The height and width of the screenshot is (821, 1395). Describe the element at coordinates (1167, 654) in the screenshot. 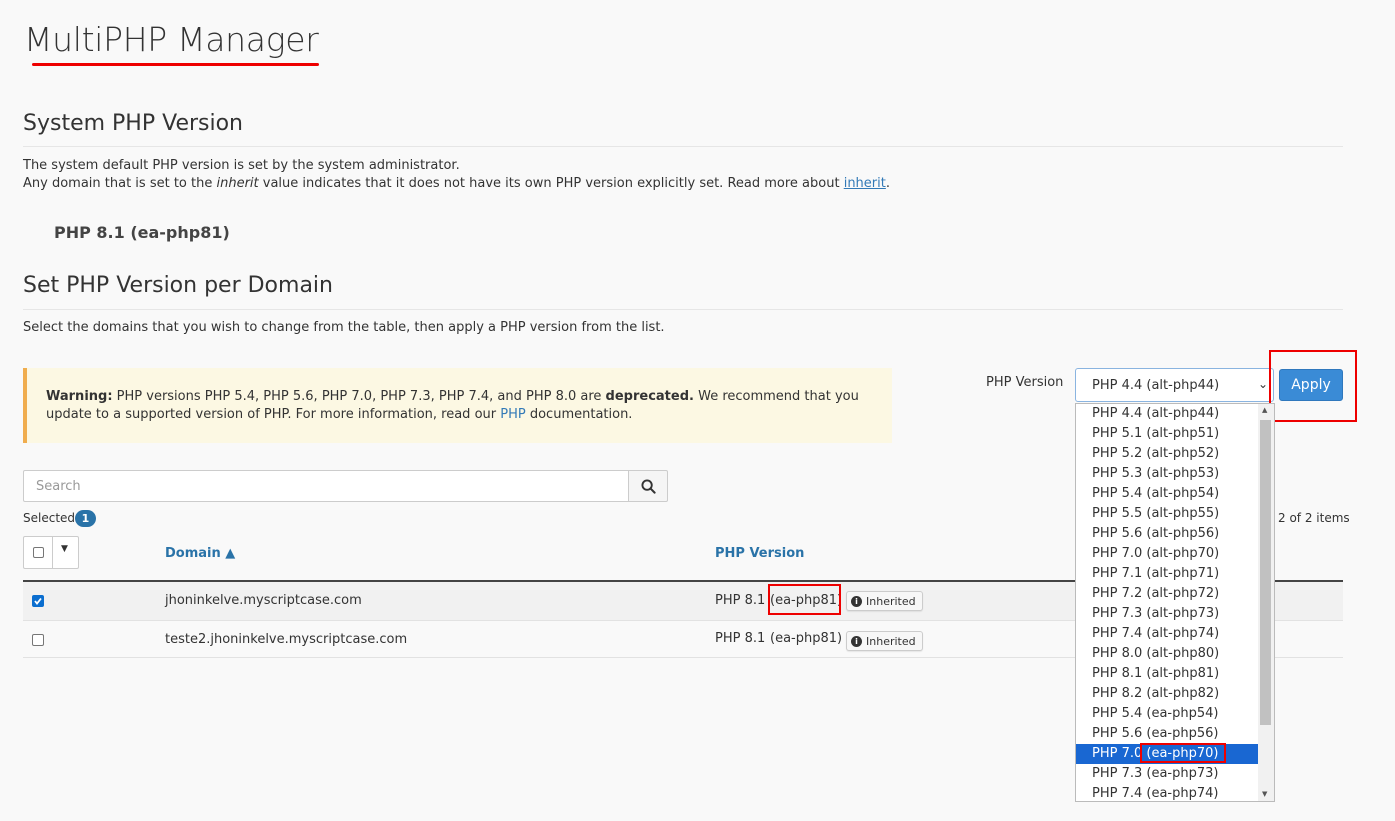

I see `php-version-option: PHP 8.0 (alt-php80)` at that location.